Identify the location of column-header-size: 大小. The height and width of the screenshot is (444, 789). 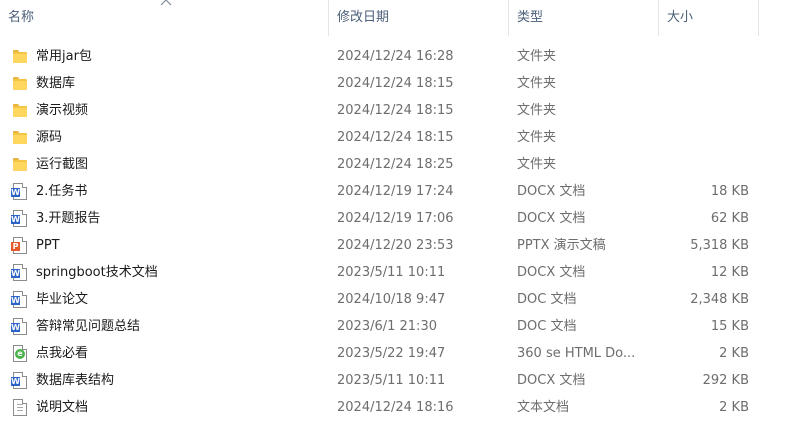
(709, 18).